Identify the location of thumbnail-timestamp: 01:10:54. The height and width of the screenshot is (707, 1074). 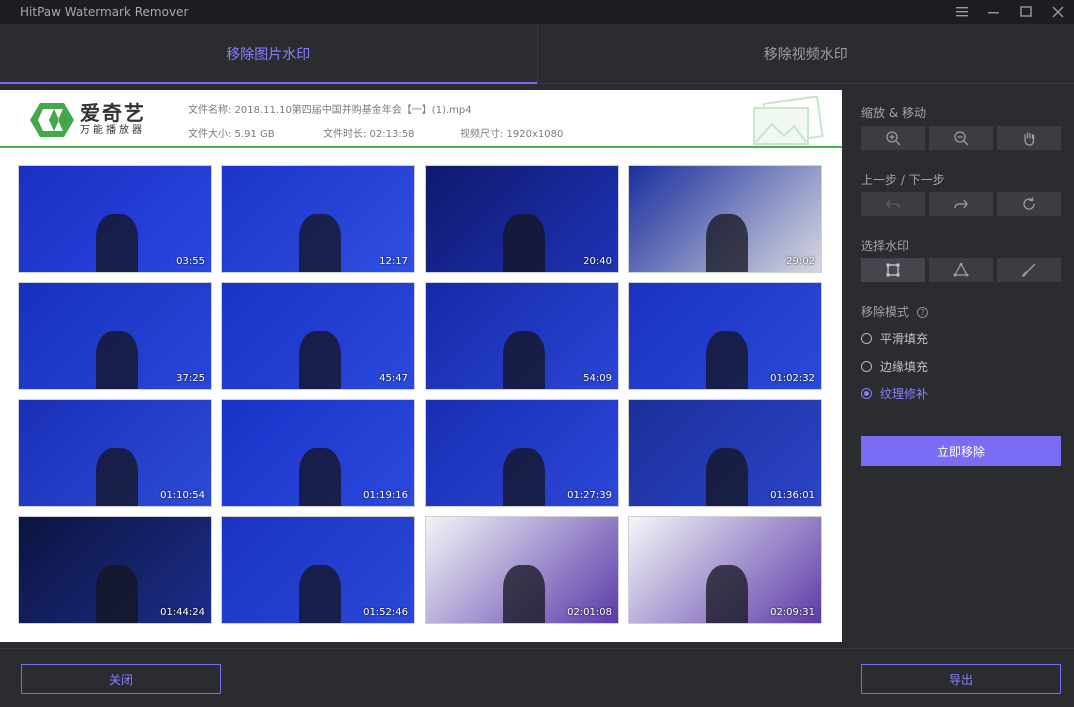
(182, 495).